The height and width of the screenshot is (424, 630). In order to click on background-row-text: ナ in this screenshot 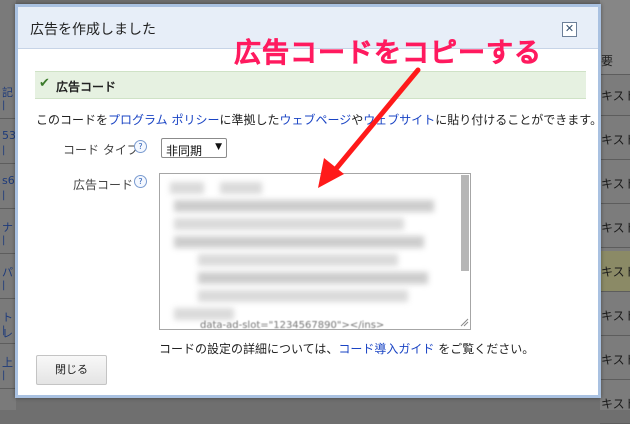, I will do `click(7, 227)`.